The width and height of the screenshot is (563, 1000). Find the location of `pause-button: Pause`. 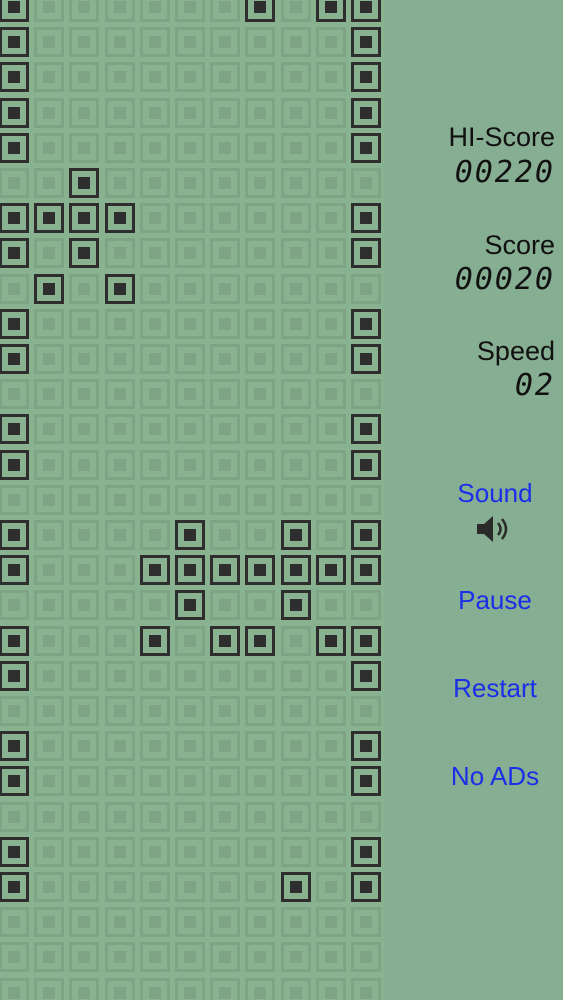

pause-button: Pause is located at coordinates (475, 600).